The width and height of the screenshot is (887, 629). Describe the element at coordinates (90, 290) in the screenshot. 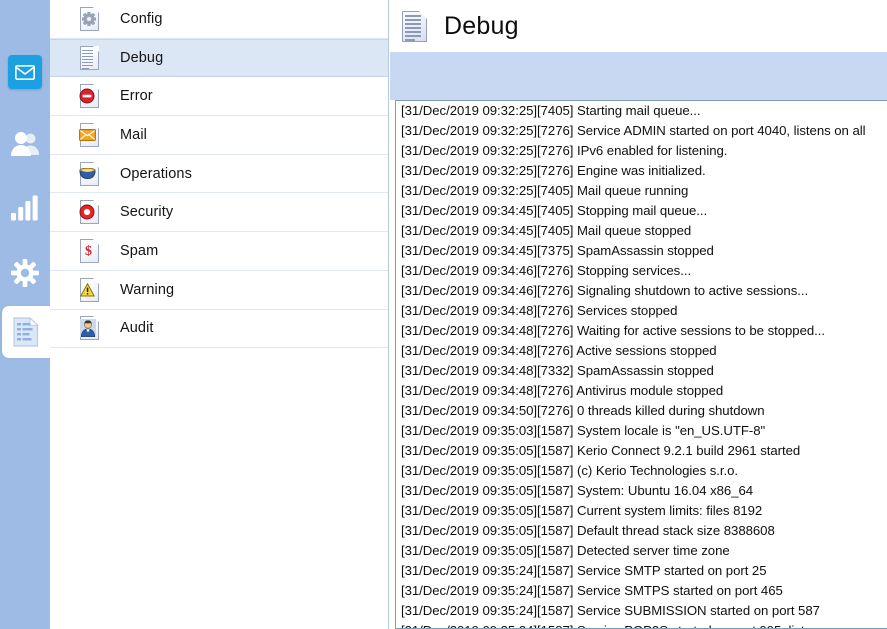

I see `warning-document-icon` at that location.